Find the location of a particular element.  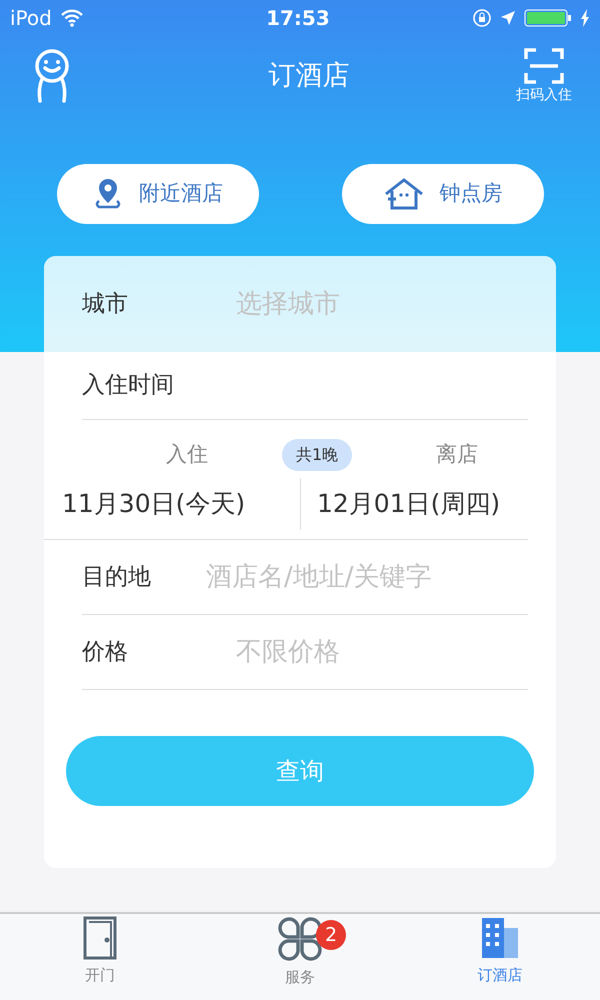

field-label: 价格 is located at coordinates (105, 652).